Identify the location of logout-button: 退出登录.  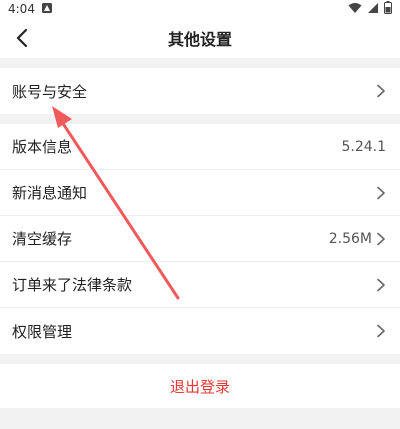
(200, 386).